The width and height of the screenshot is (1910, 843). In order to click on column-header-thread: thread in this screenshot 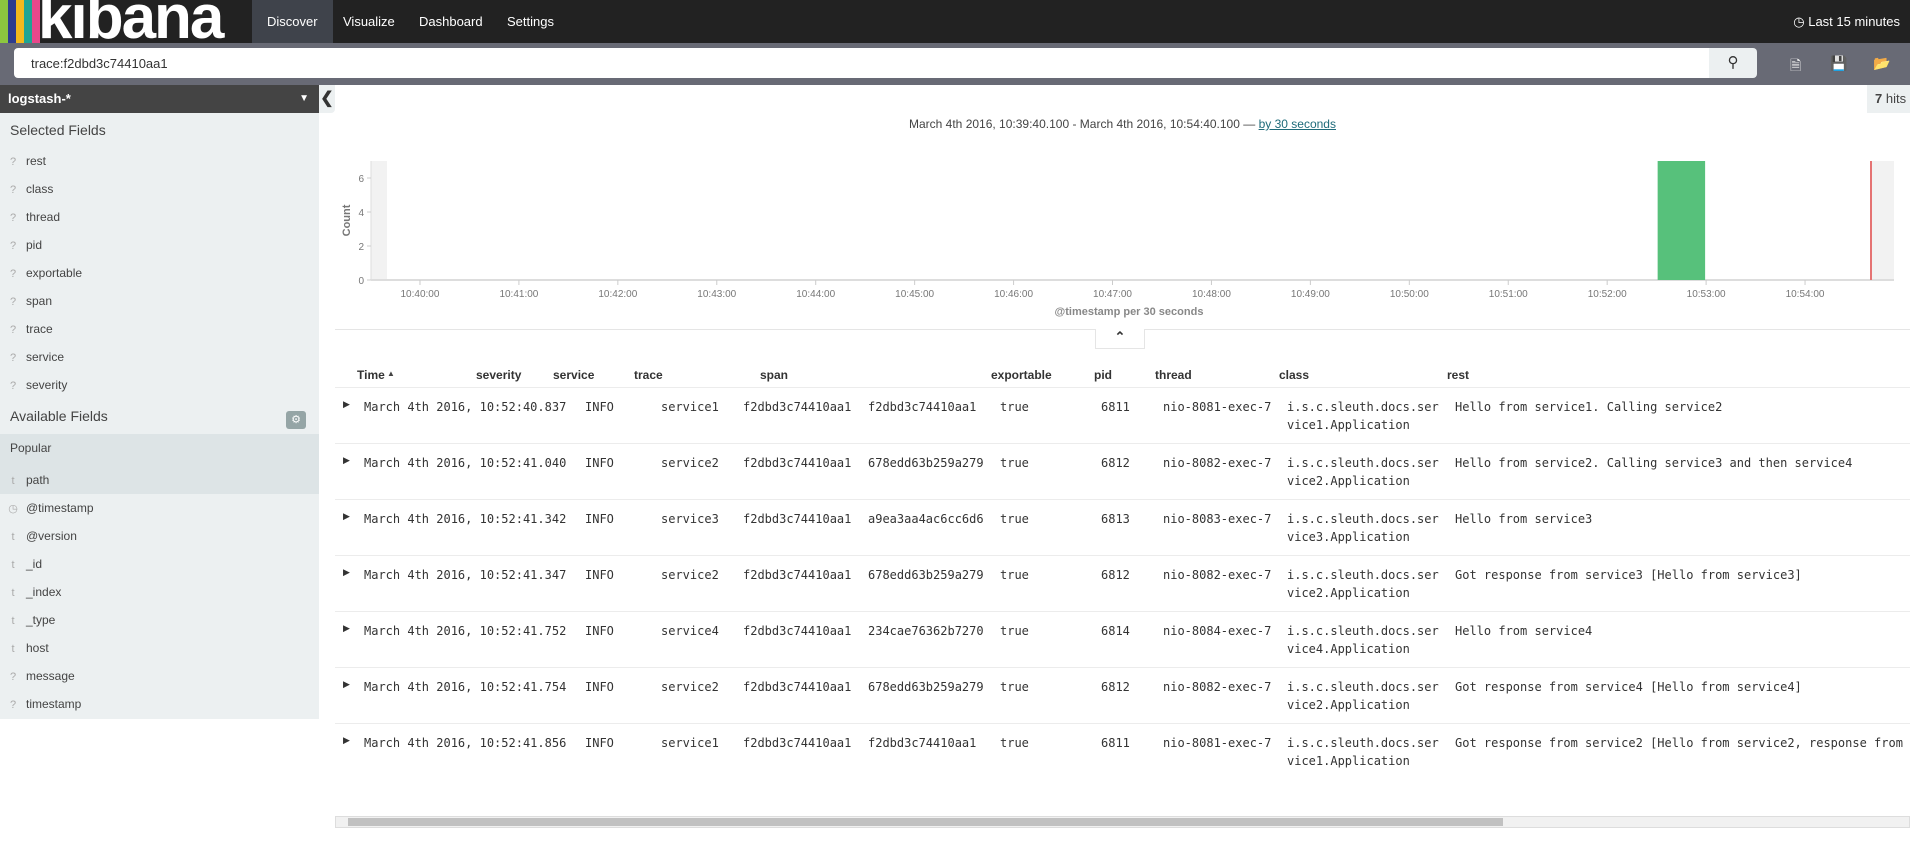, I will do `click(1173, 377)`.